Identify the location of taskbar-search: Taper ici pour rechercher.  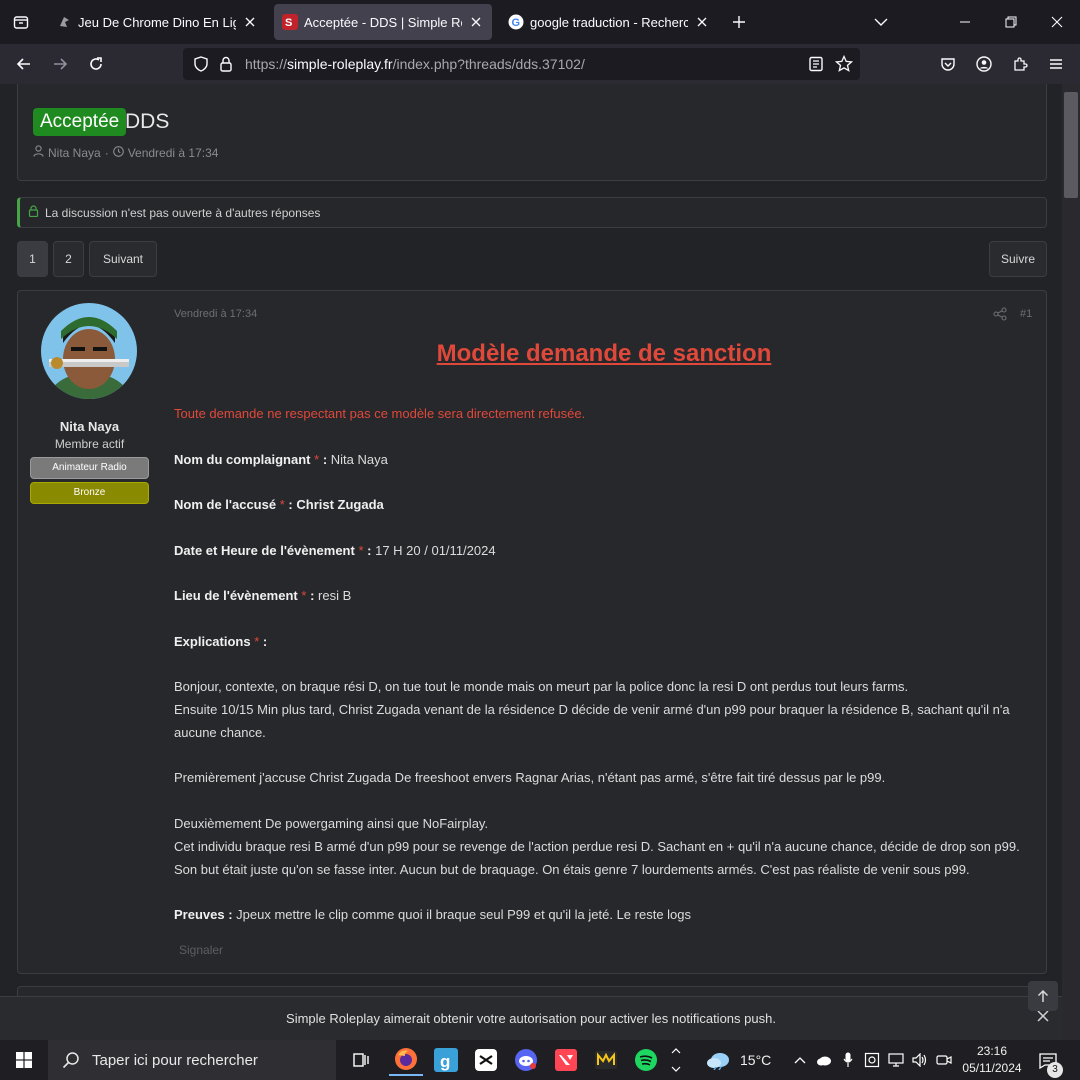
(192, 1060).